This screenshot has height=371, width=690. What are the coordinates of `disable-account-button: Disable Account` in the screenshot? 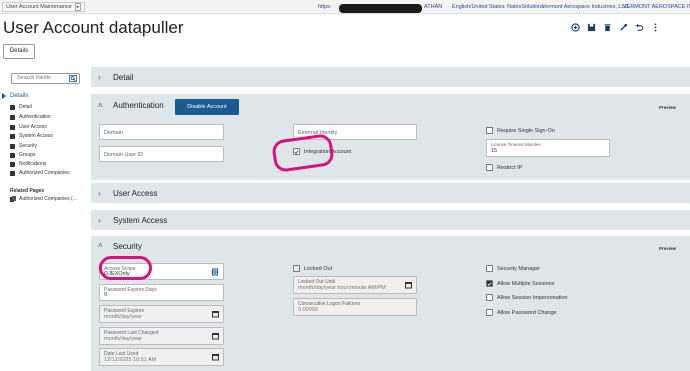 It's located at (207, 107).